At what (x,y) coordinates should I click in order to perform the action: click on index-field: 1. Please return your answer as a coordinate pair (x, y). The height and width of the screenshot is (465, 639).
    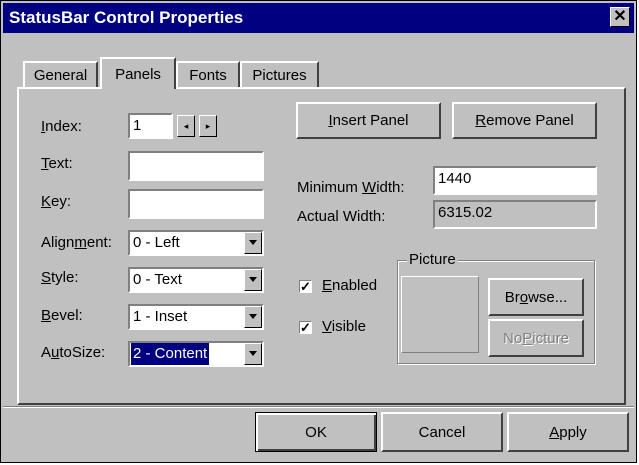
    Looking at the image, I should click on (150, 126).